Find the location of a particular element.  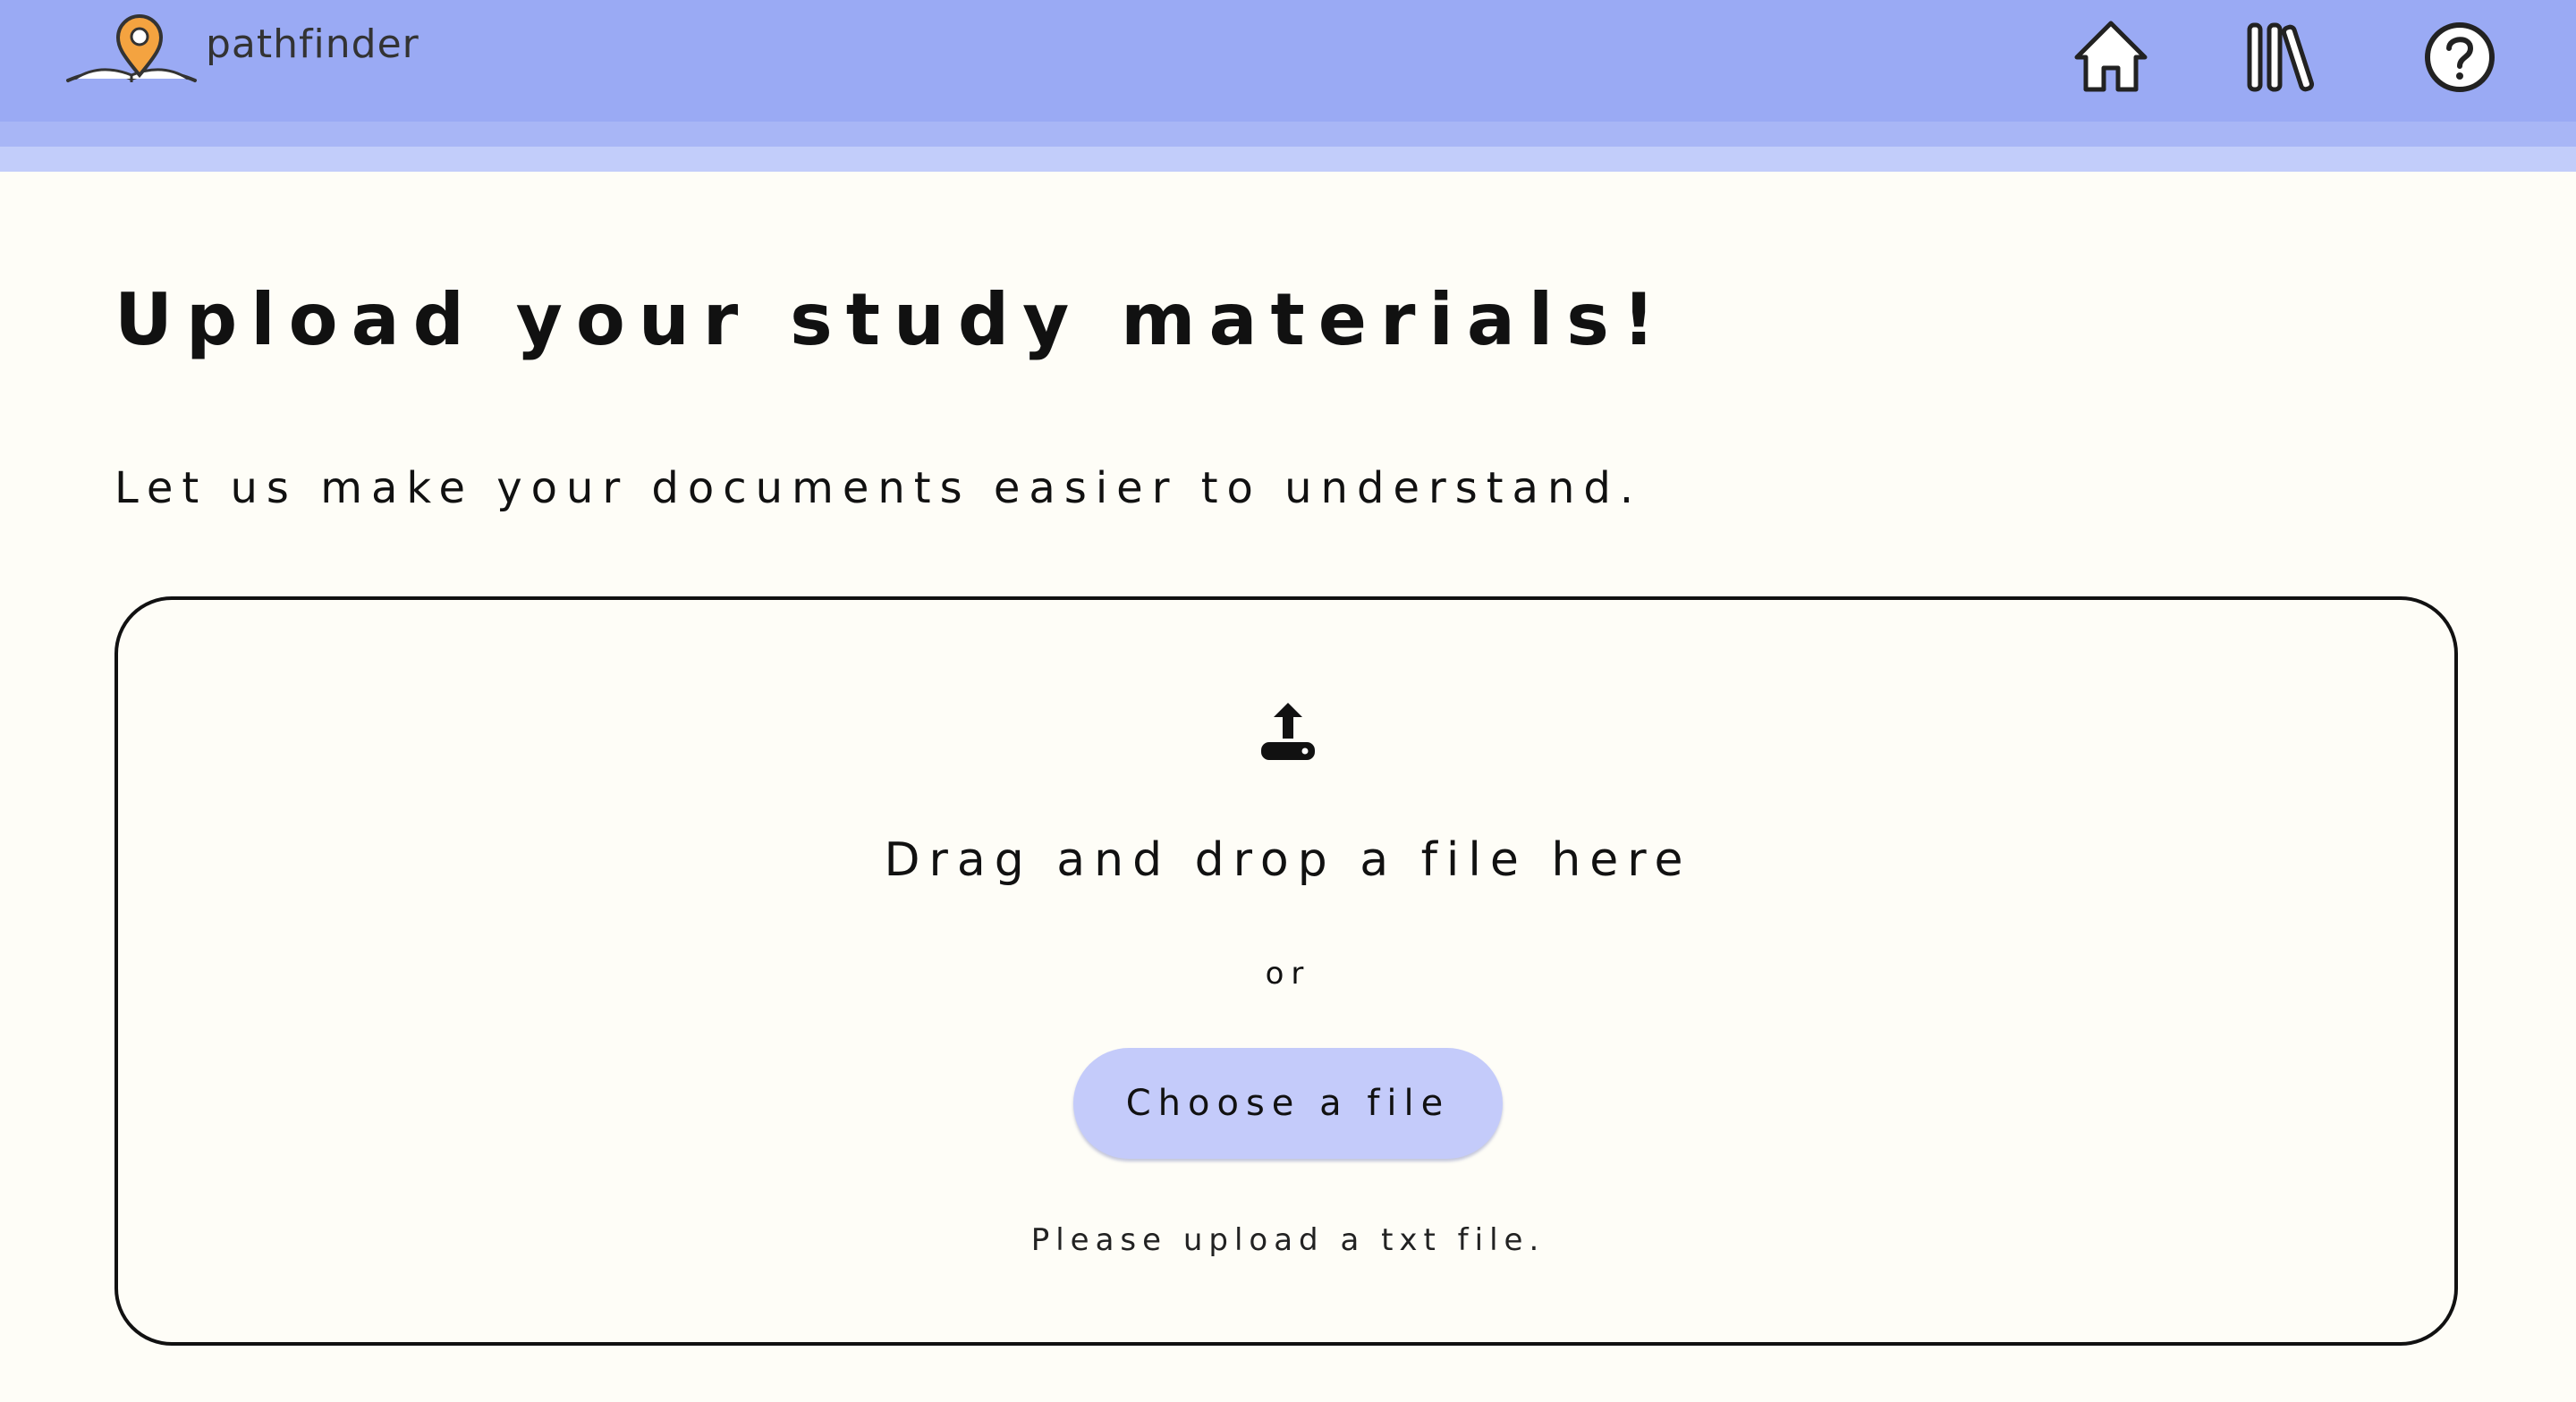

choose-file-button: Choose a file is located at coordinates (1288, 1103).